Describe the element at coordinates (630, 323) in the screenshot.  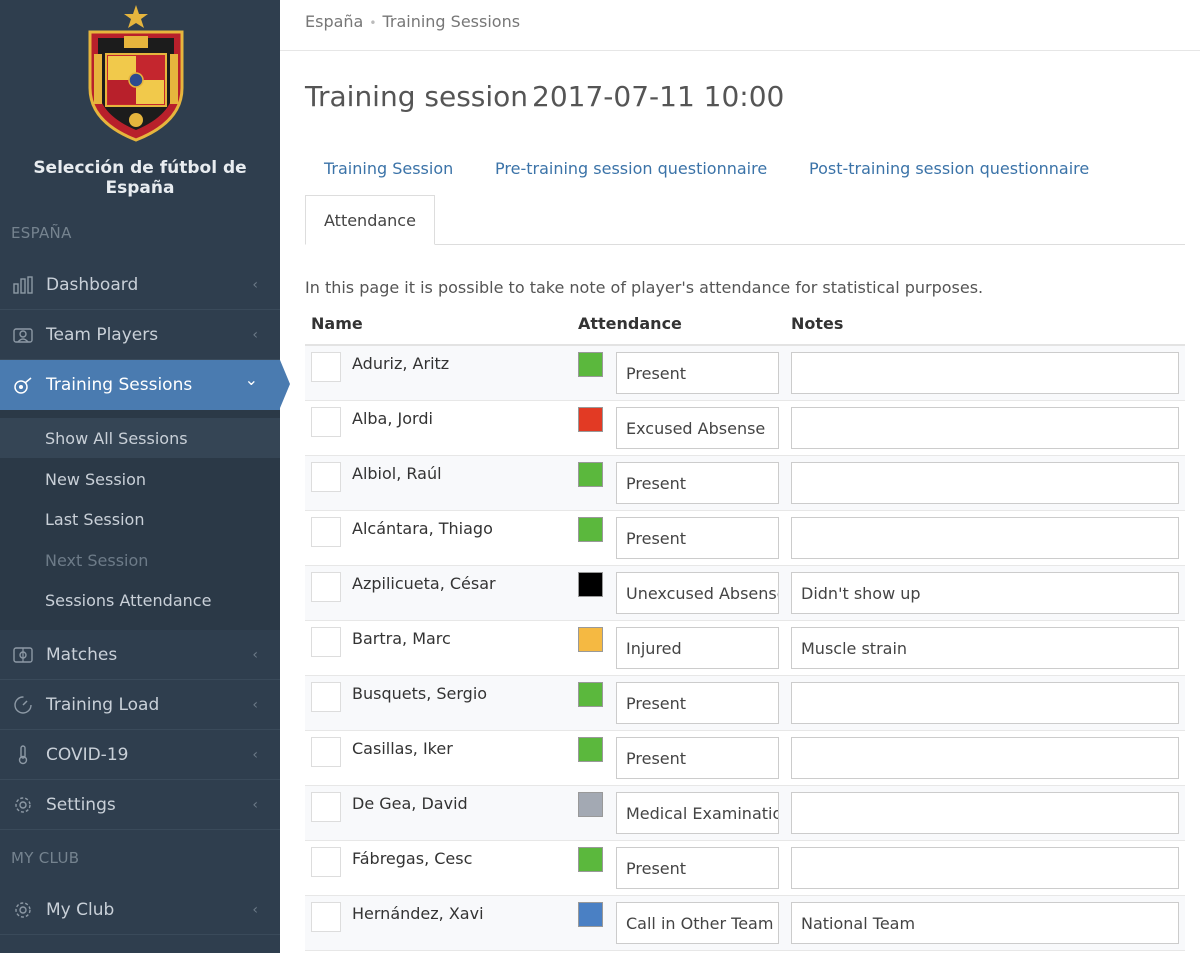
I see `header-attendance: Attendance` at that location.